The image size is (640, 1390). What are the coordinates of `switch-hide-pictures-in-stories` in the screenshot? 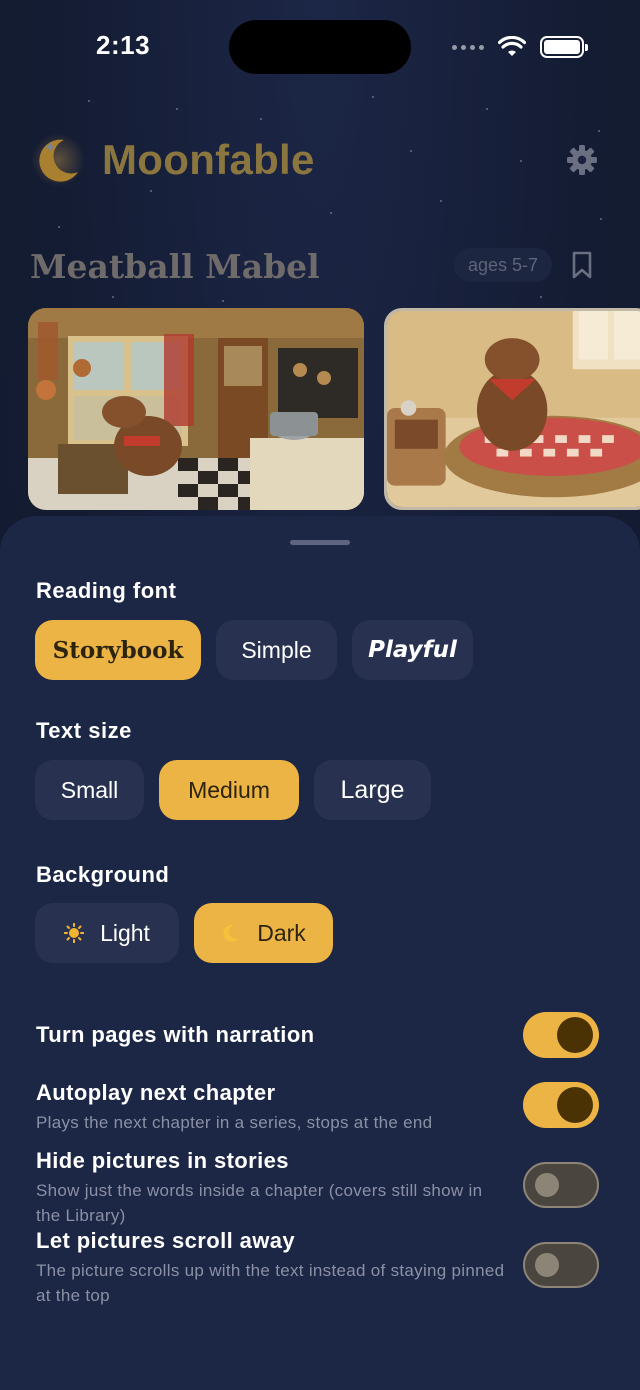 It's located at (561, 1185).